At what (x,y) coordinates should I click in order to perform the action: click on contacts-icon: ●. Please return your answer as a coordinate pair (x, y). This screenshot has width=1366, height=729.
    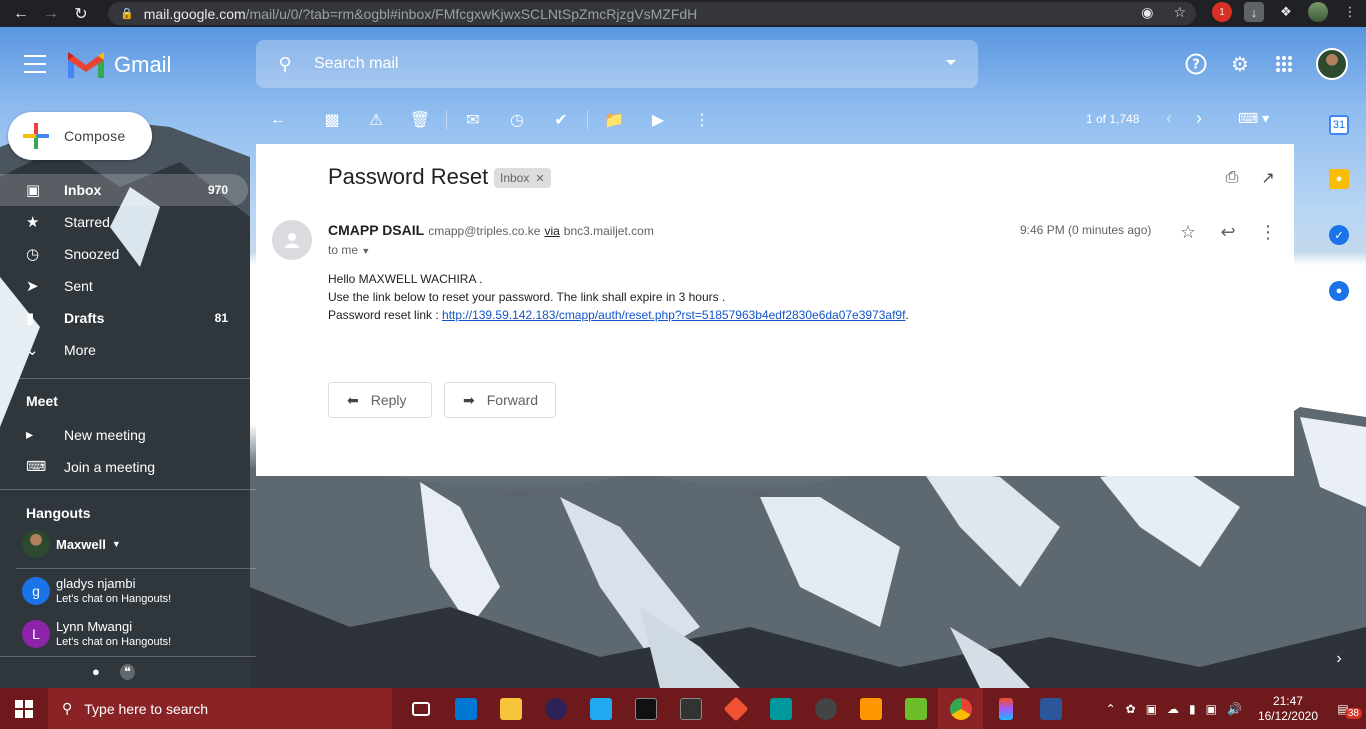
    Looking at the image, I should click on (1339, 291).